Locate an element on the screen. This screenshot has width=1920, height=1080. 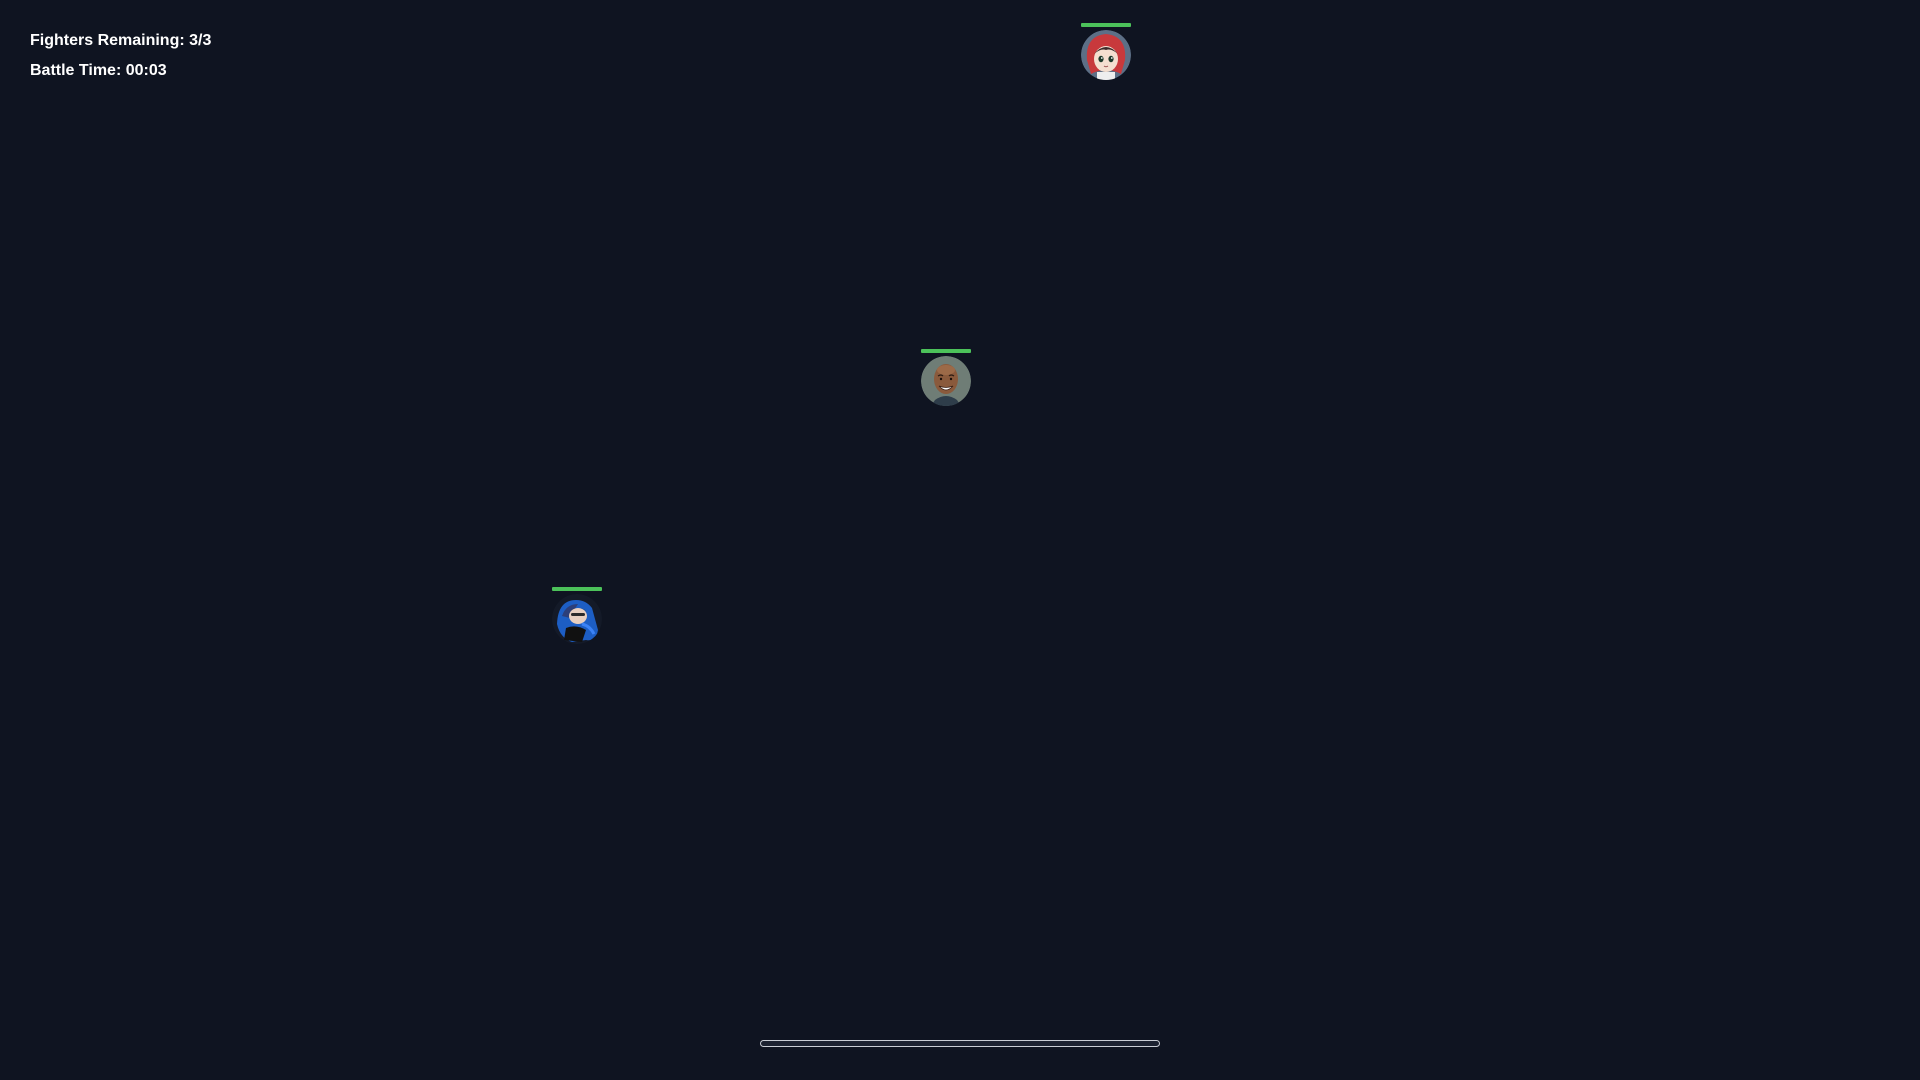
red-hood-anime-girl-icon is located at coordinates (1106, 55).